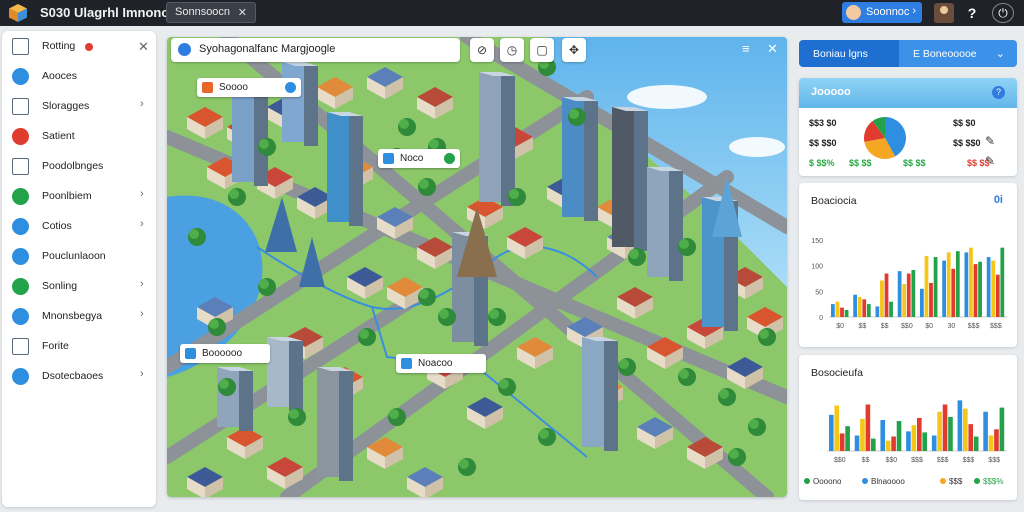 This screenshot has height=512, width=1024. I want to click on sidebar-item: Sloragges ›, so click(79, 107).